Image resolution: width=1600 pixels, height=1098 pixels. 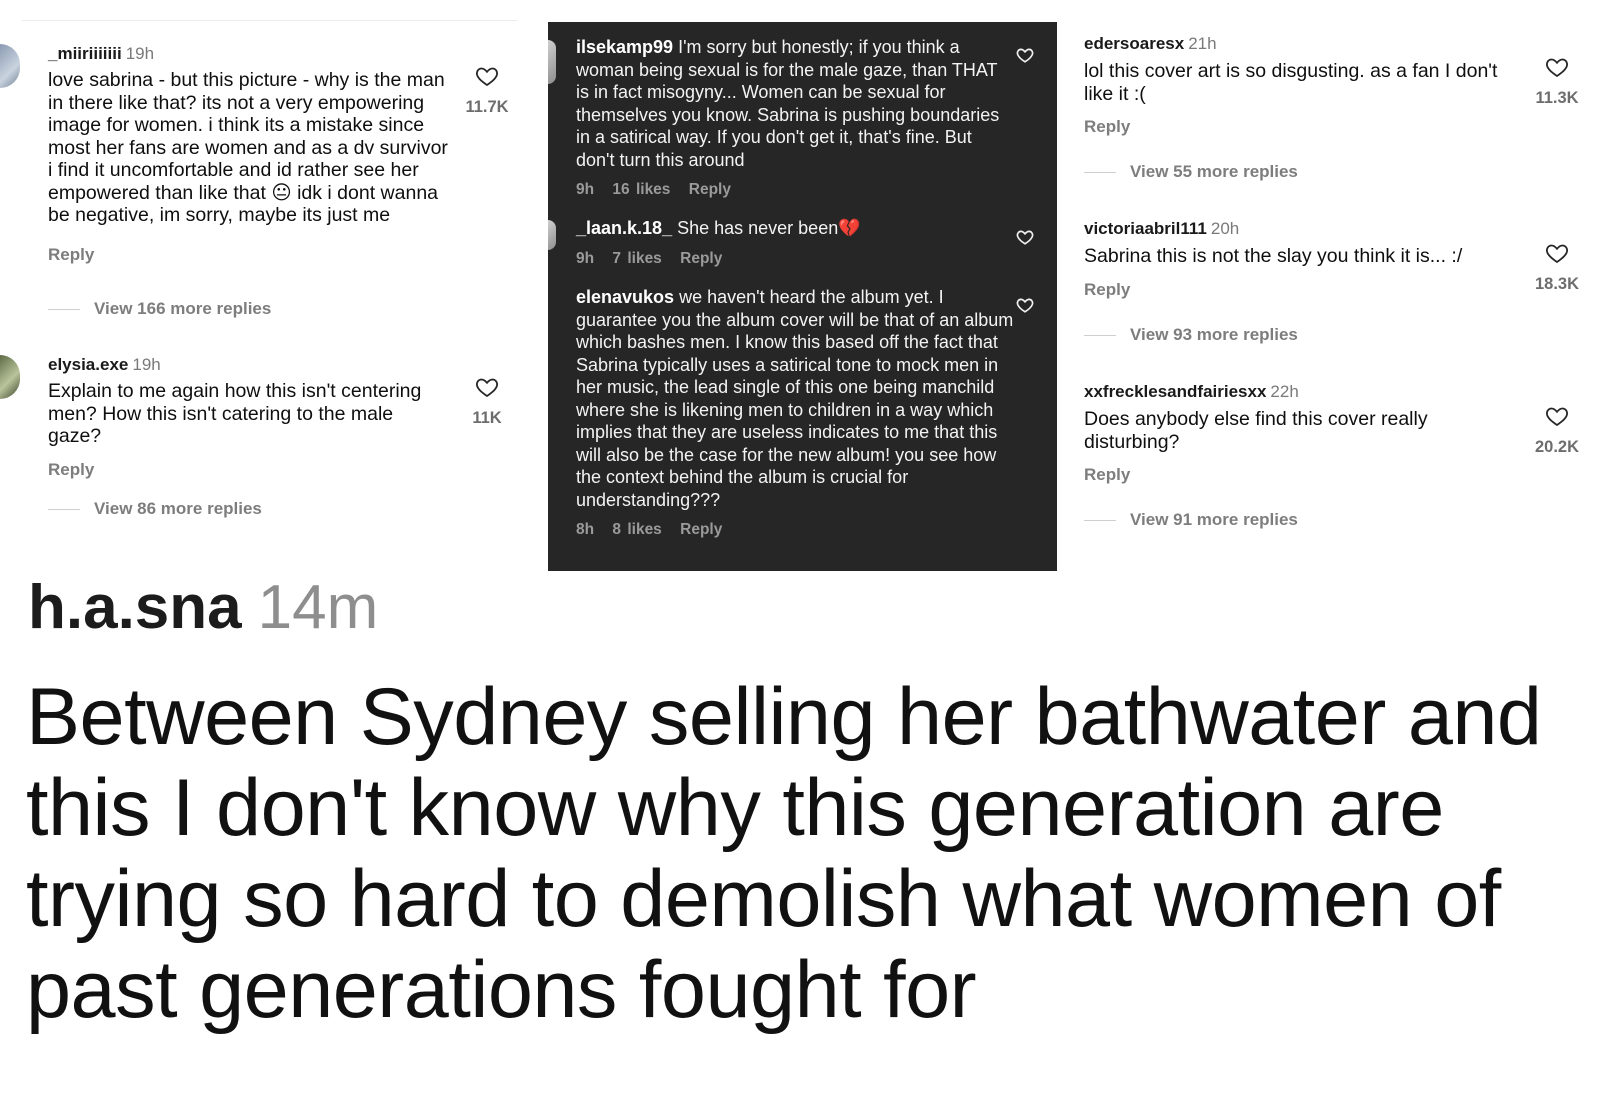 I want to click on like-count: 11K, so click(x=487, y=418).